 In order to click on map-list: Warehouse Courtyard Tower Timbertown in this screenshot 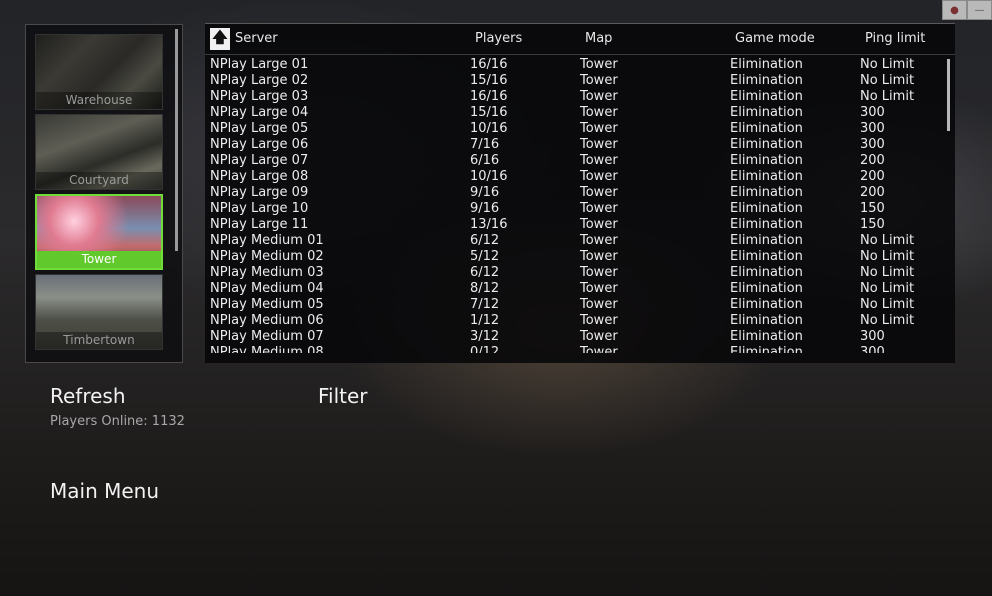, I will do `click(104, 193)`.